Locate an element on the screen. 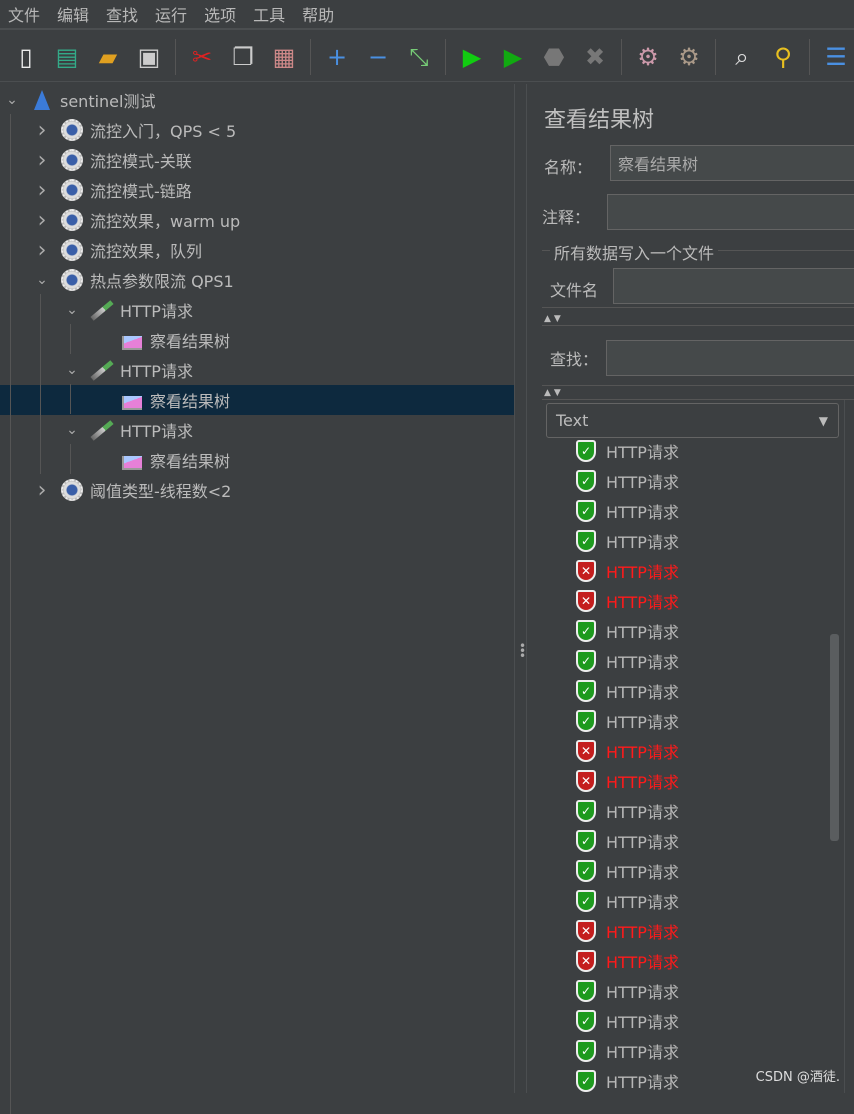 The height and width of the screenshot is (1114, 854). menu-item: 文件 is located at coordinates (24, 14).